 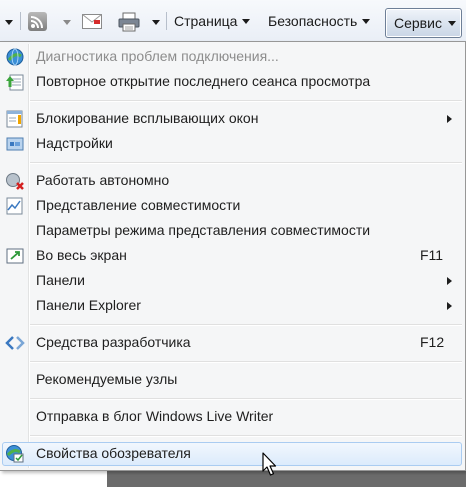 I want to click on feeds-dropdown-caret, so click(x=67, y=22).